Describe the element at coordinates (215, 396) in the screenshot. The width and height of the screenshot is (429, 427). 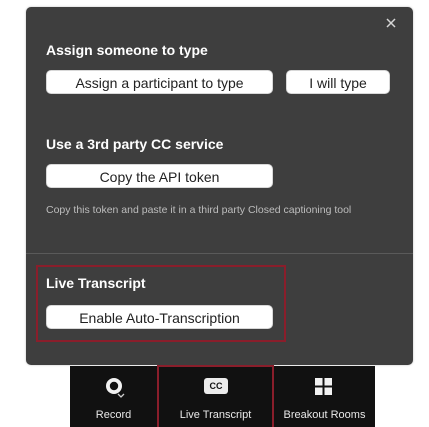
I see `live-transcript-button: CC Live Transcript` at that location.